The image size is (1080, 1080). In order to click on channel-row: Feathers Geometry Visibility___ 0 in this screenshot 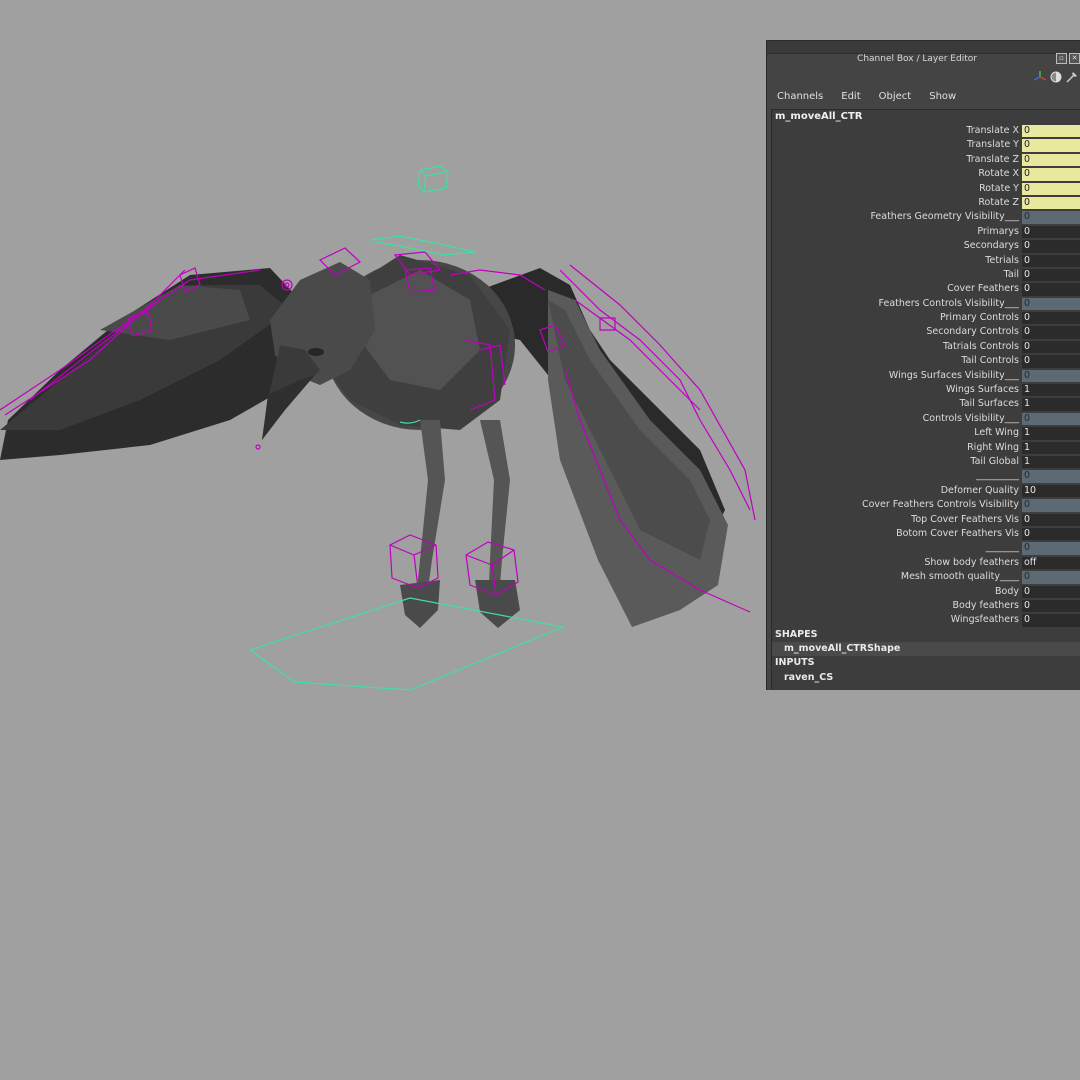, I will do `click(926, 217)`.